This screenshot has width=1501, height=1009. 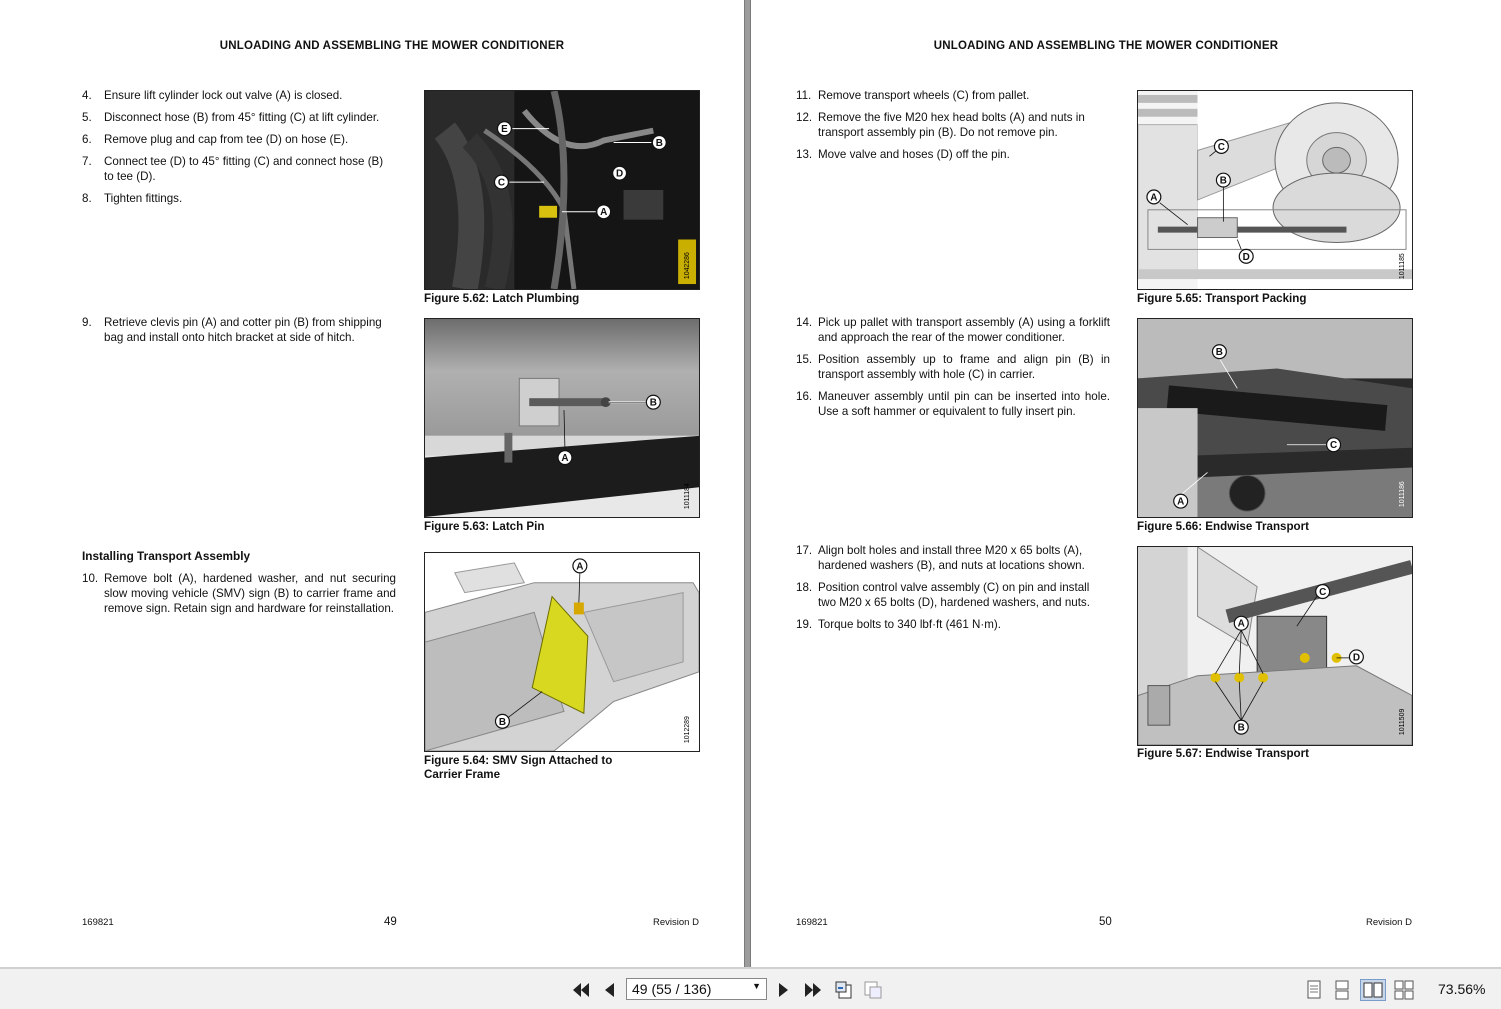 What do you see at coordinates (1373, 990) in the screenshot?
I see `facing-view-button` at bounding box center [1373, 990].